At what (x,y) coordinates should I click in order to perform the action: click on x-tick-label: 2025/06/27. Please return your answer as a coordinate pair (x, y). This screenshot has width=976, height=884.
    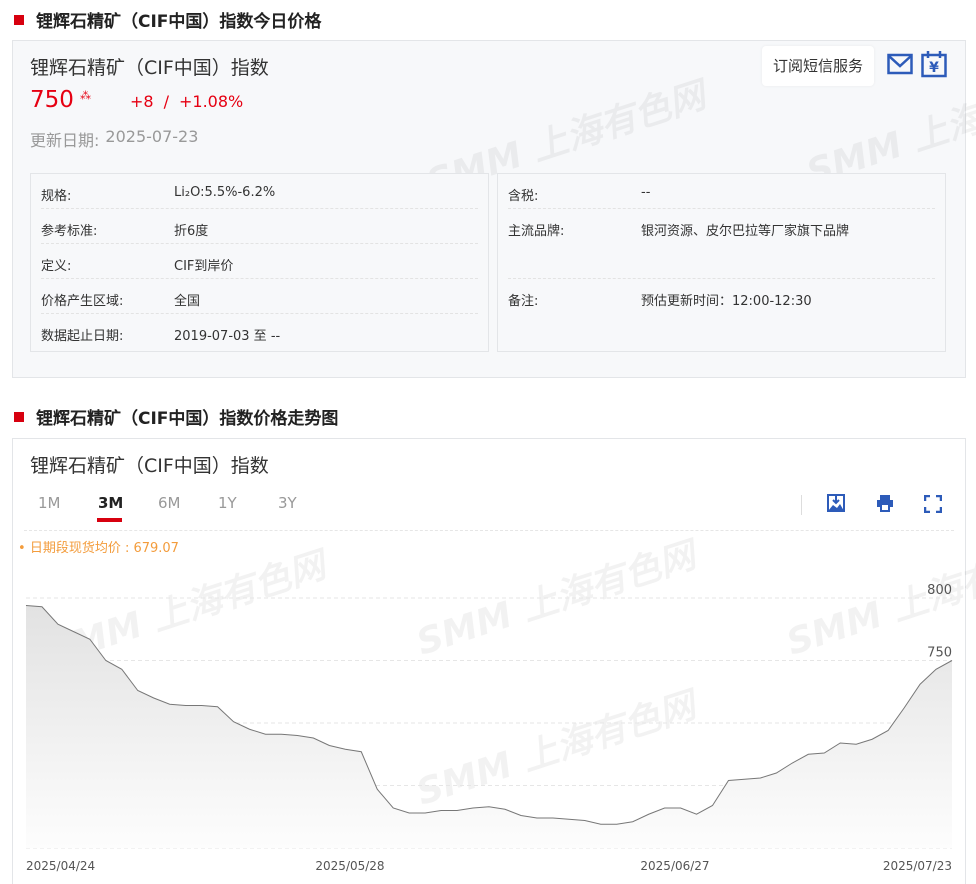
    Looking at the image, I should click on (674, 866).